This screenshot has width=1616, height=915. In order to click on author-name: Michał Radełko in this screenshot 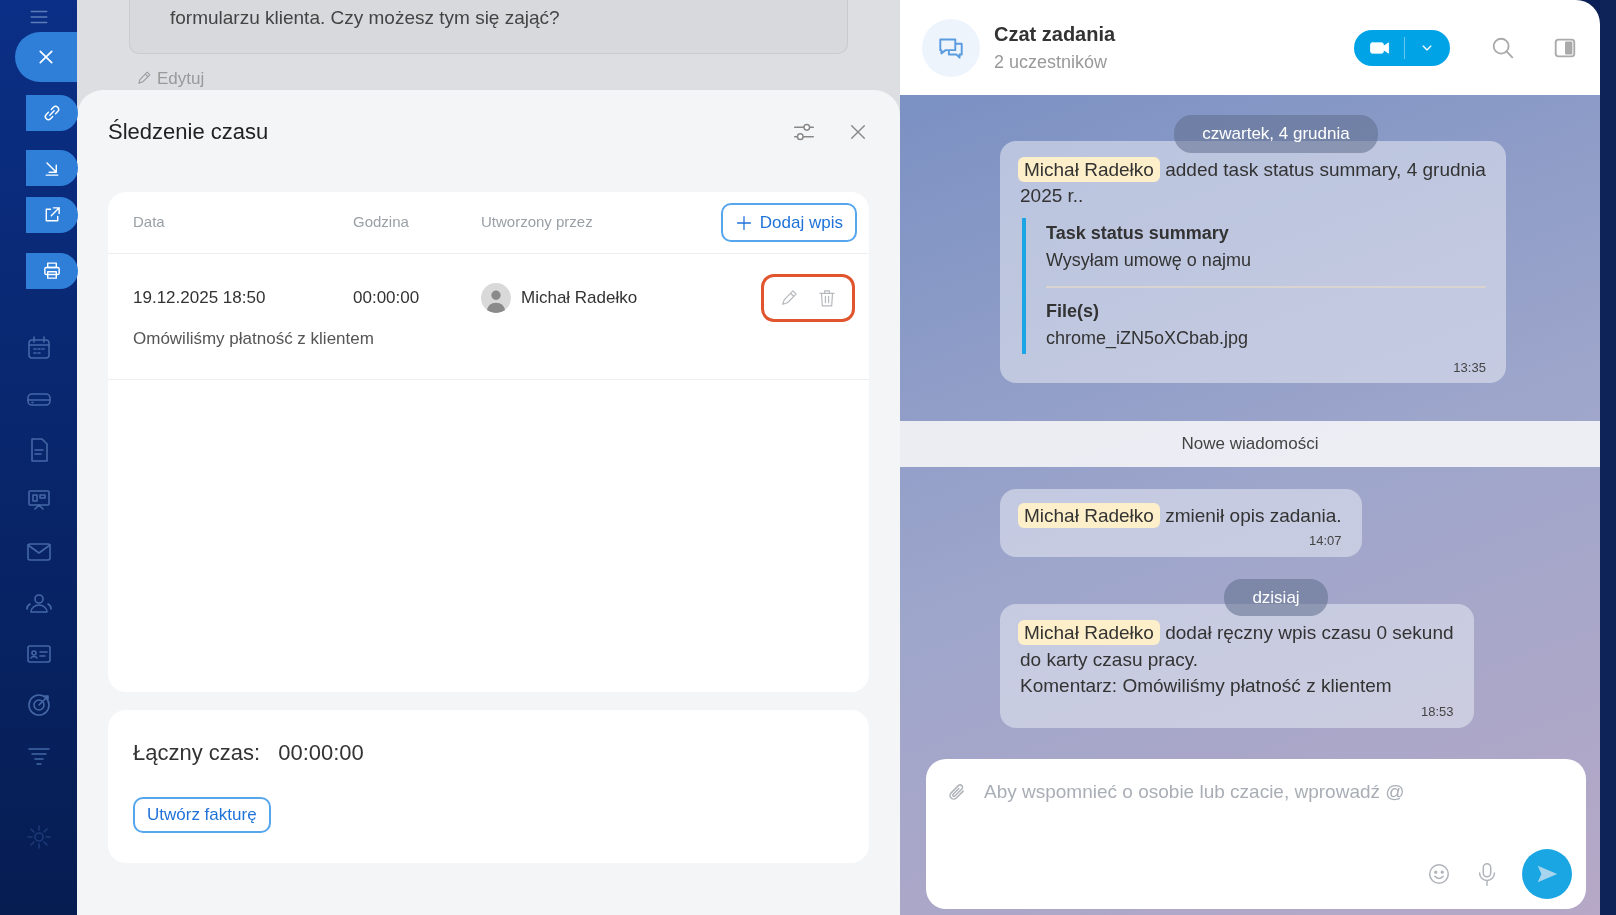, I will do `click(579, 298)`.